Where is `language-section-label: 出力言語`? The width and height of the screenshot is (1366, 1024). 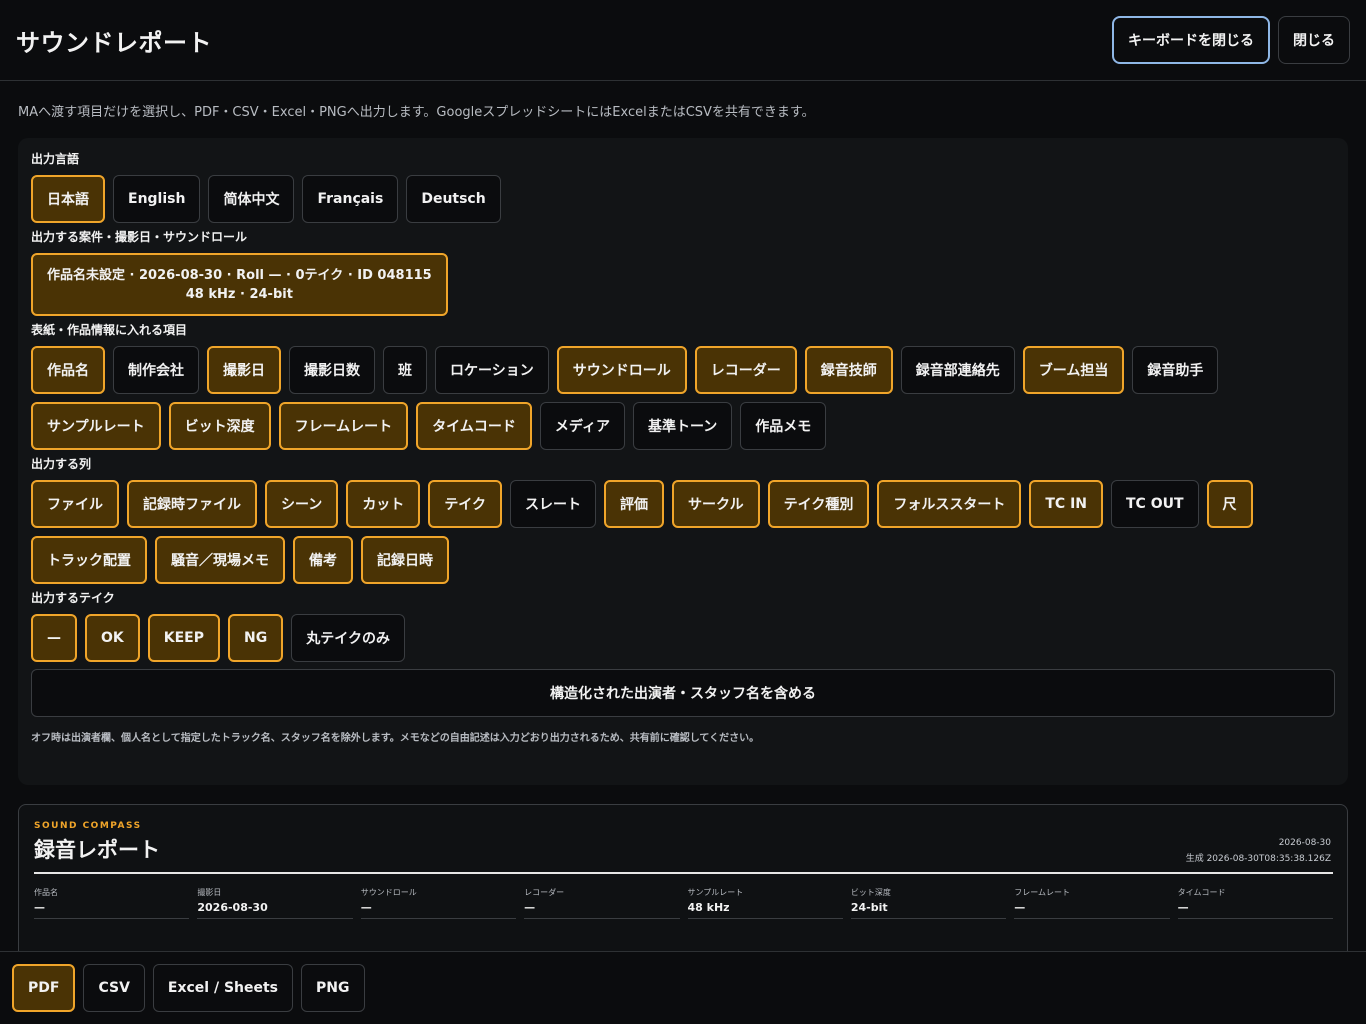 language-section-label: 出力言語 is located at coordinates (55, 159).